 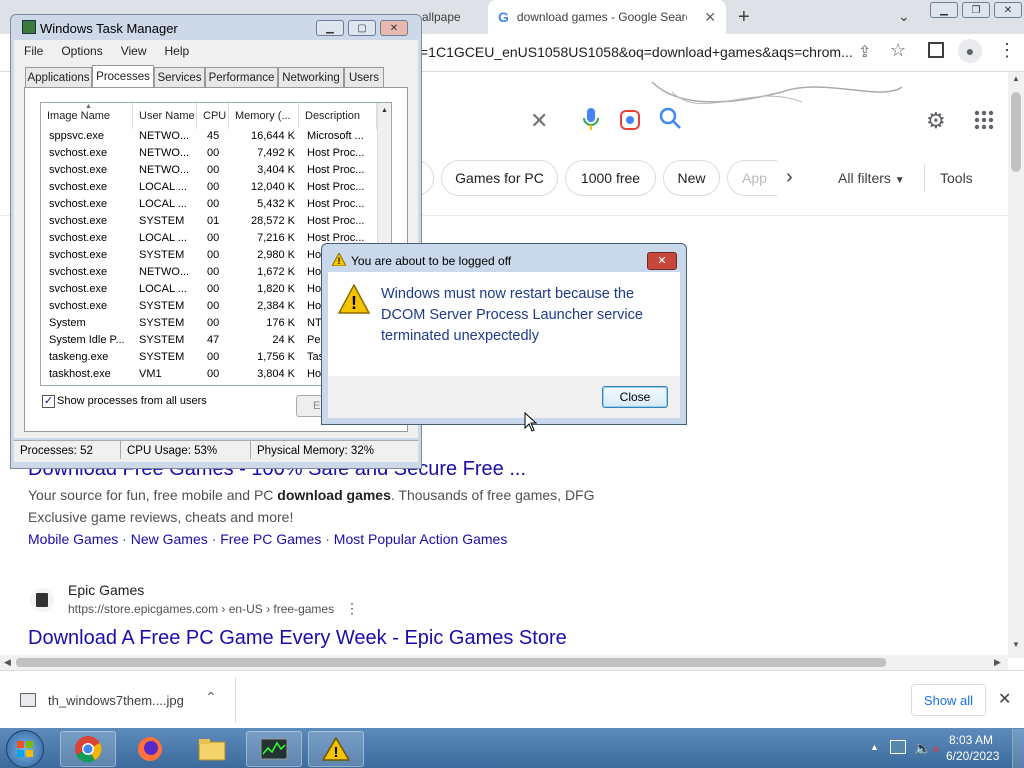 I want to click on table-cell: 00, so click(x=213, y=357).